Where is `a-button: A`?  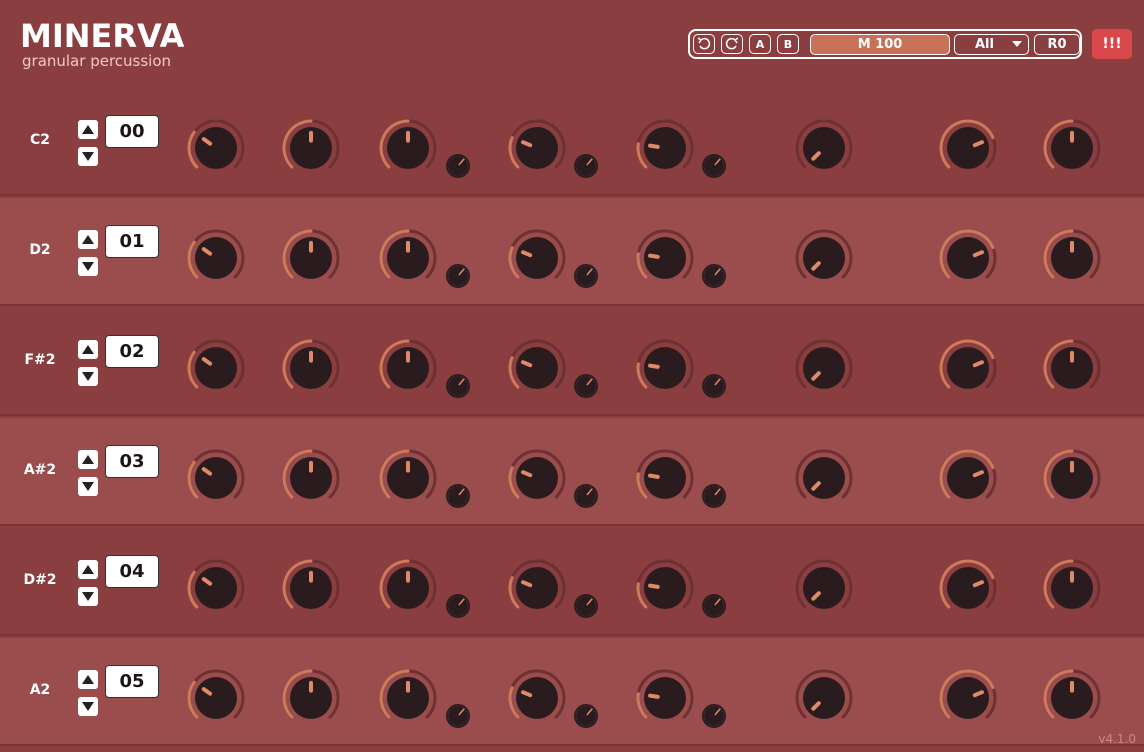
a-button: A is located at coordinates (760, 44).